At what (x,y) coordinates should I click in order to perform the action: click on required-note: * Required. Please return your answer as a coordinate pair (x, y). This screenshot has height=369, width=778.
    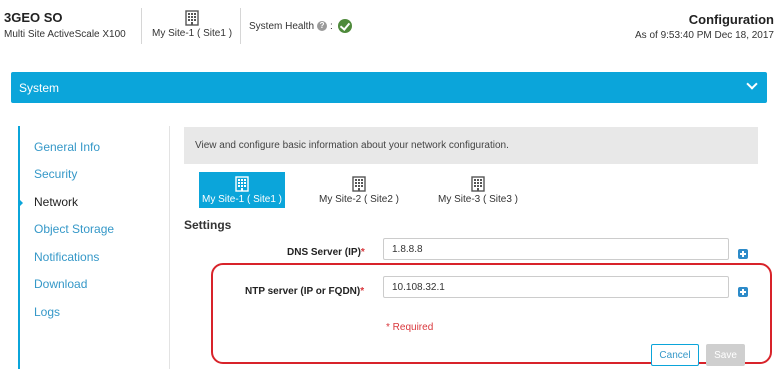
    Looking at the image, I should click on (410, 327).